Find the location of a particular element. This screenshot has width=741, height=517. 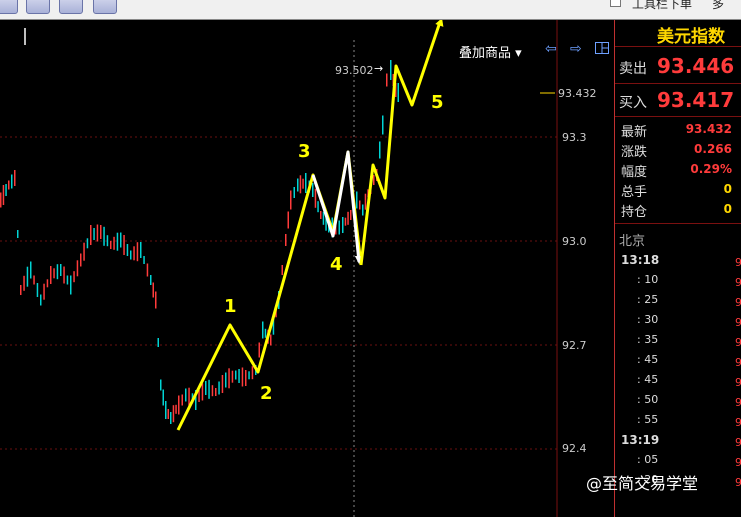

overlay-product-button: 叠加商品 ▾ is located at coordinates (490, 51).